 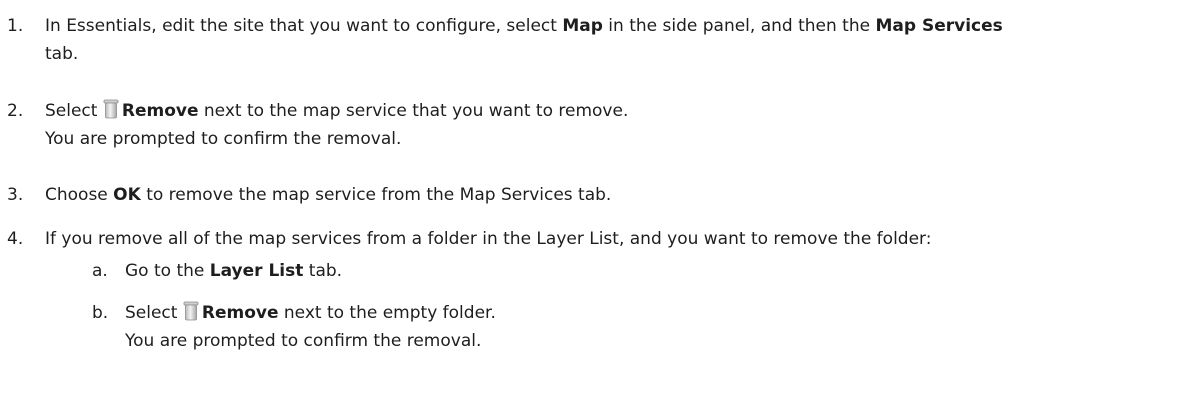 What do you see at coordinates (256, 271) in the screenshot?
I see `ui-term-layer-list: Layer List` at bounding box center [256, 271].